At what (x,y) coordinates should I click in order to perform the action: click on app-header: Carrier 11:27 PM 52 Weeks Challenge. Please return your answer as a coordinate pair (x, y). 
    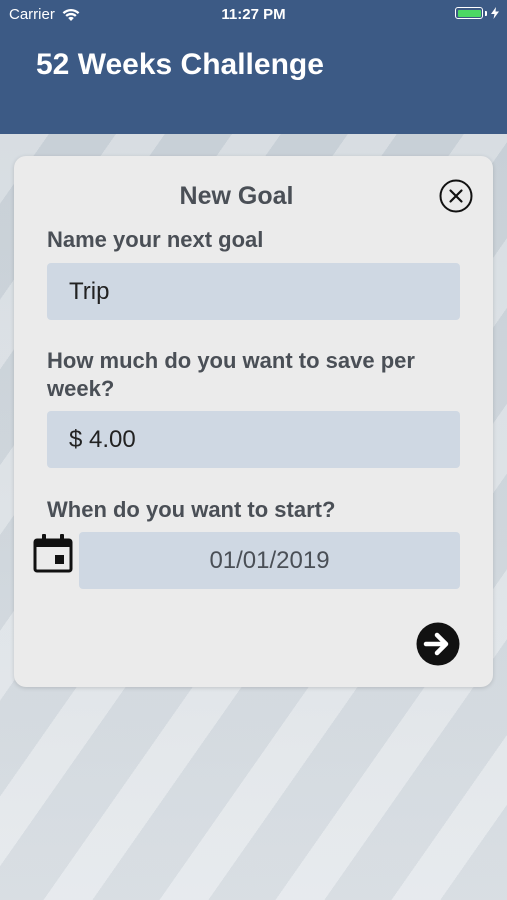
    Looking at the image, I should click on (253, 67).